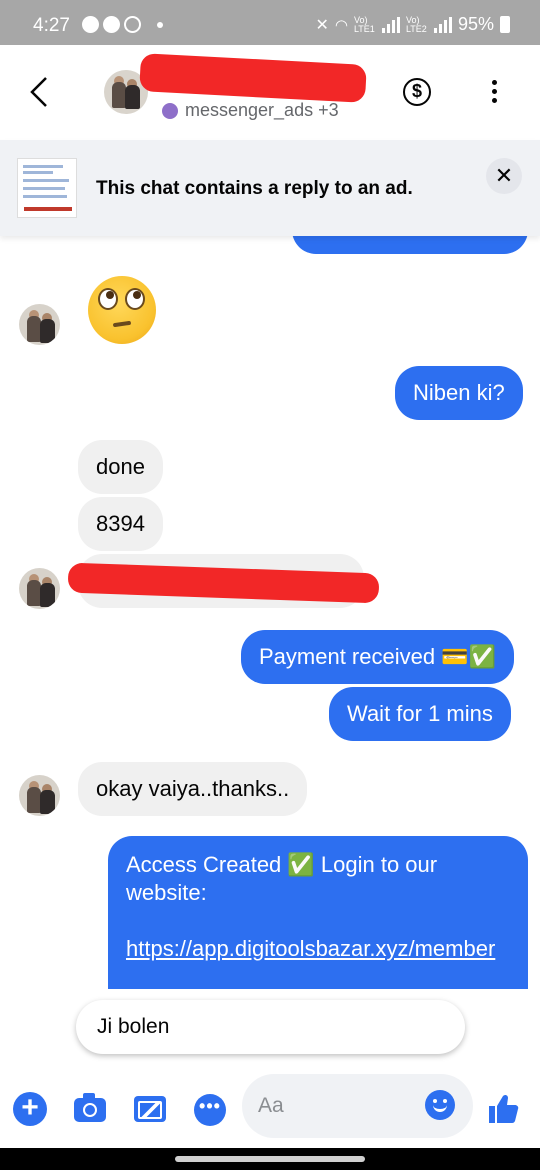 The width and height of the screenshot is (540, 1170). Describe the element at coordinates (318, 949) in the screenshot. I see `website-link: https://app.digitoolsbazar.xyz/member` at that location.